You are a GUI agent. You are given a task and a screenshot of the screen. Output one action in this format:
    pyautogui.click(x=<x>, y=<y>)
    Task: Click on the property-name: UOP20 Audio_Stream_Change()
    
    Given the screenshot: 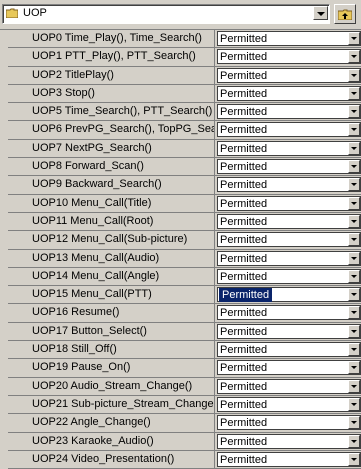 What is the action you would take?
    pyautogui.click(x=111, y=386)
    